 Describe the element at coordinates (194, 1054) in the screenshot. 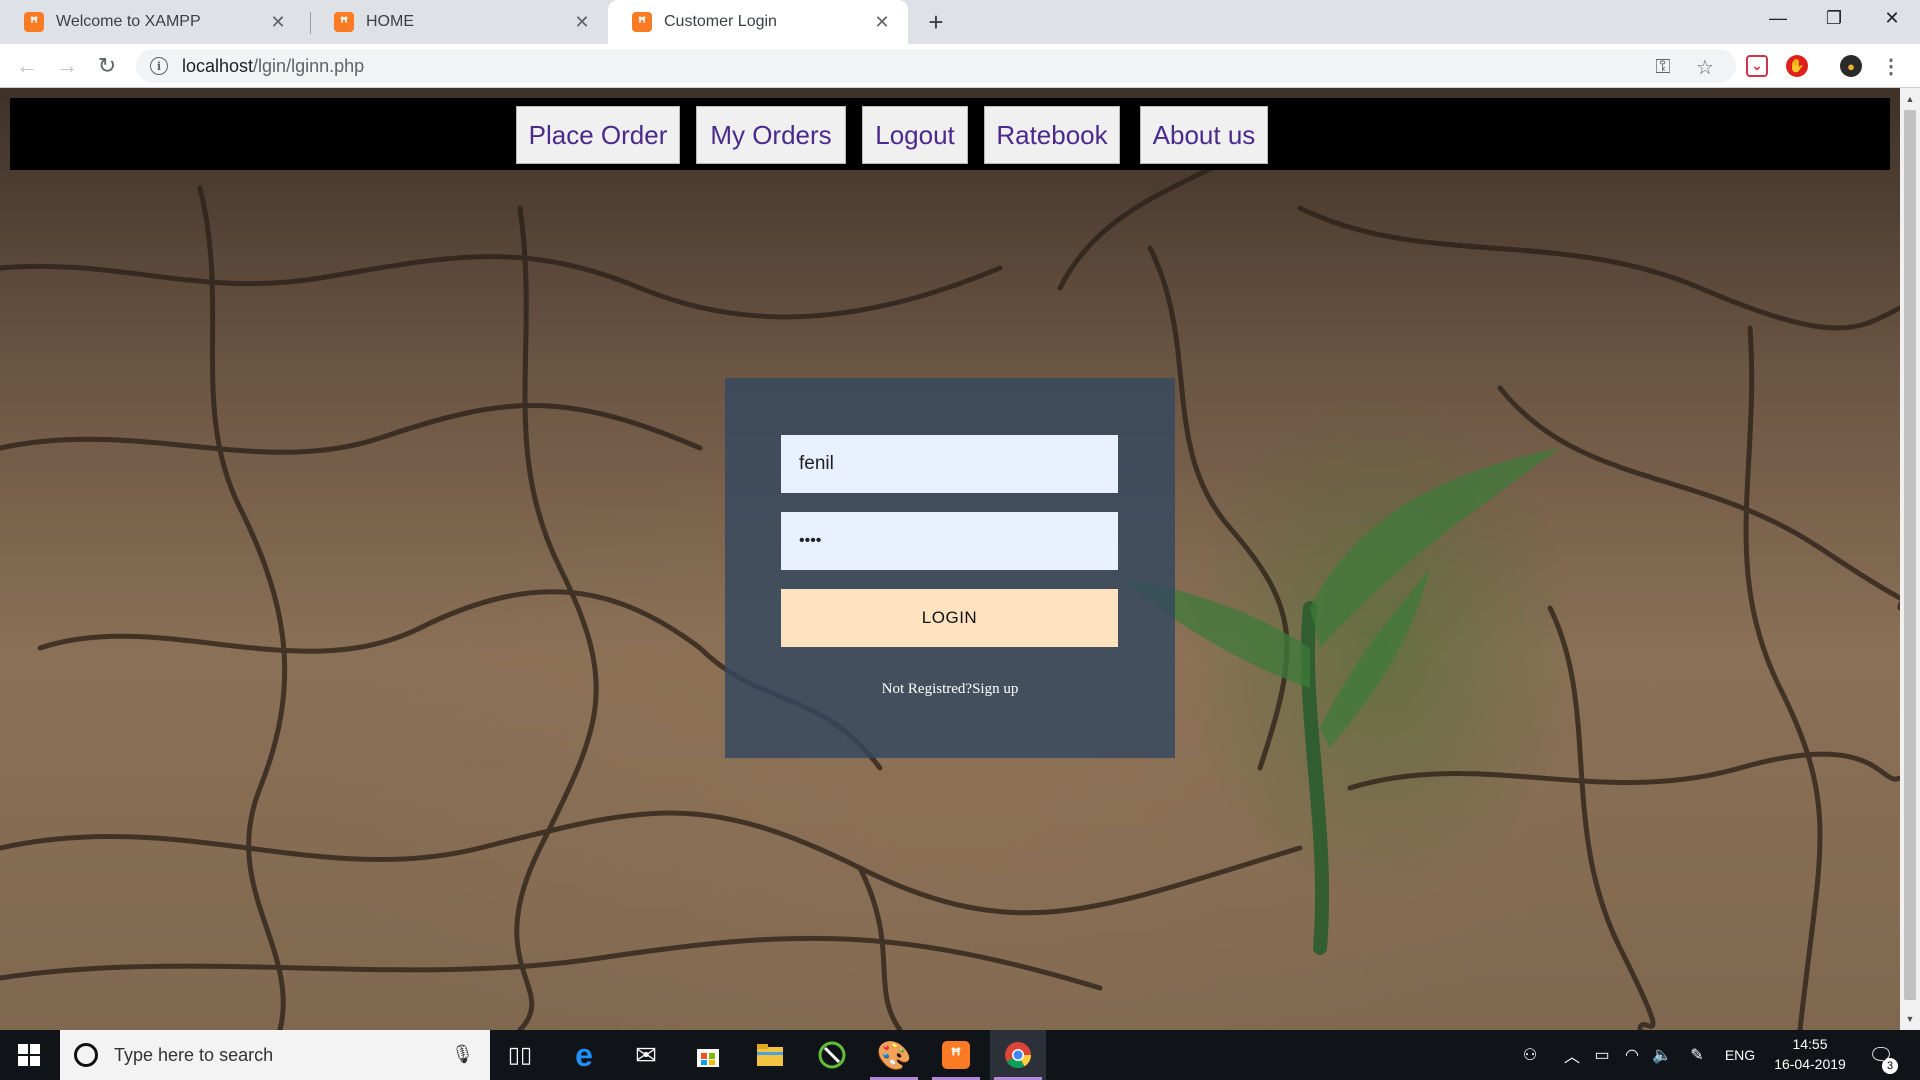

I see `search-placeholder: Type here to search` at that location.